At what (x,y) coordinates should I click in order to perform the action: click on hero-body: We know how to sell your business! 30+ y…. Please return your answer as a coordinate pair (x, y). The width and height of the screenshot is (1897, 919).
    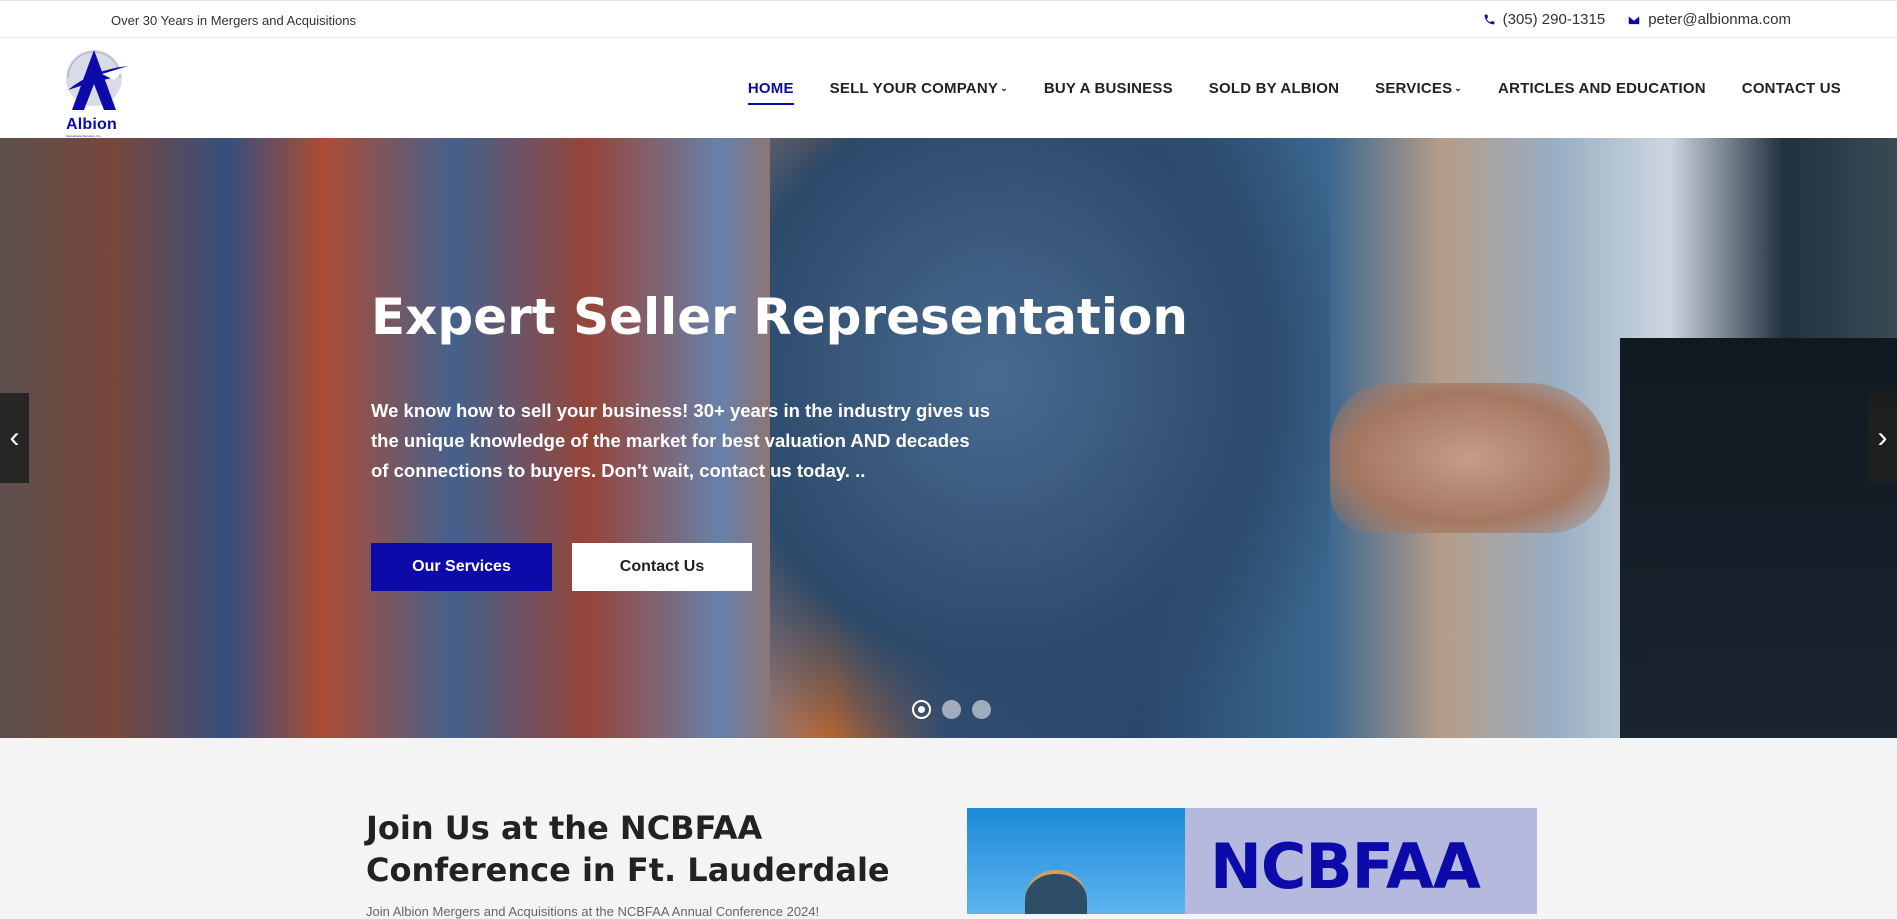
    Looking at the image, I should click on (681, 440).